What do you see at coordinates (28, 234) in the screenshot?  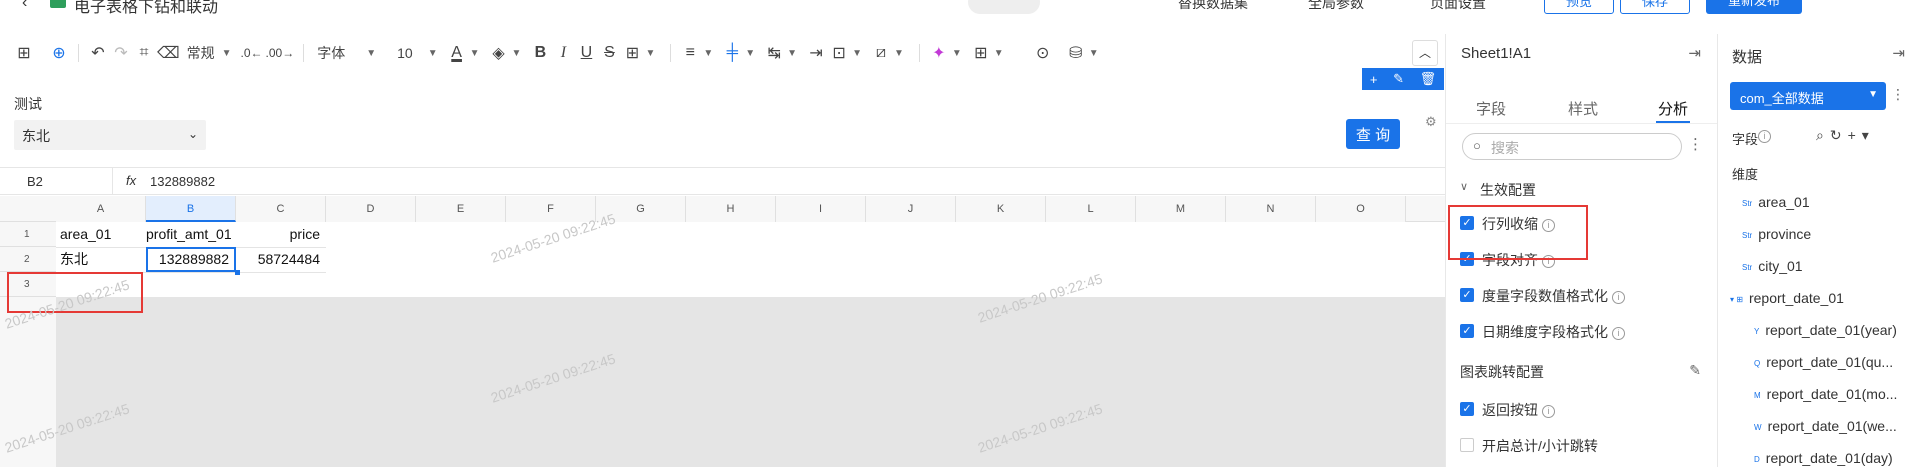 I see `row-header: 1` at bounding box center [28, 234].